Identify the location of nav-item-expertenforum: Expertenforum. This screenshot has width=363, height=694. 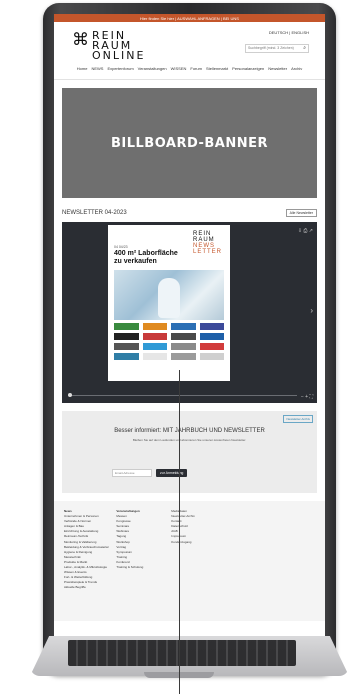
(120, 68).